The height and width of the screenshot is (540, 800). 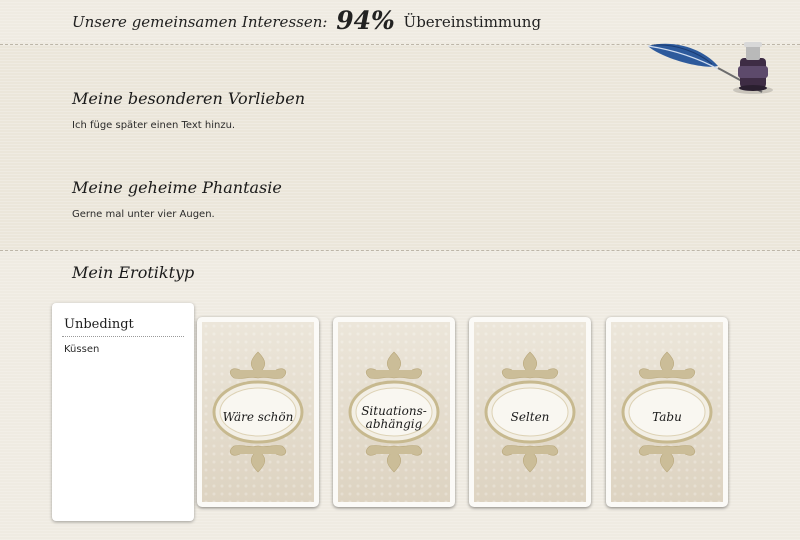 I want to click on section-title-erotiktyp: Mein Erotiktyp, so click(x=133, y=272).